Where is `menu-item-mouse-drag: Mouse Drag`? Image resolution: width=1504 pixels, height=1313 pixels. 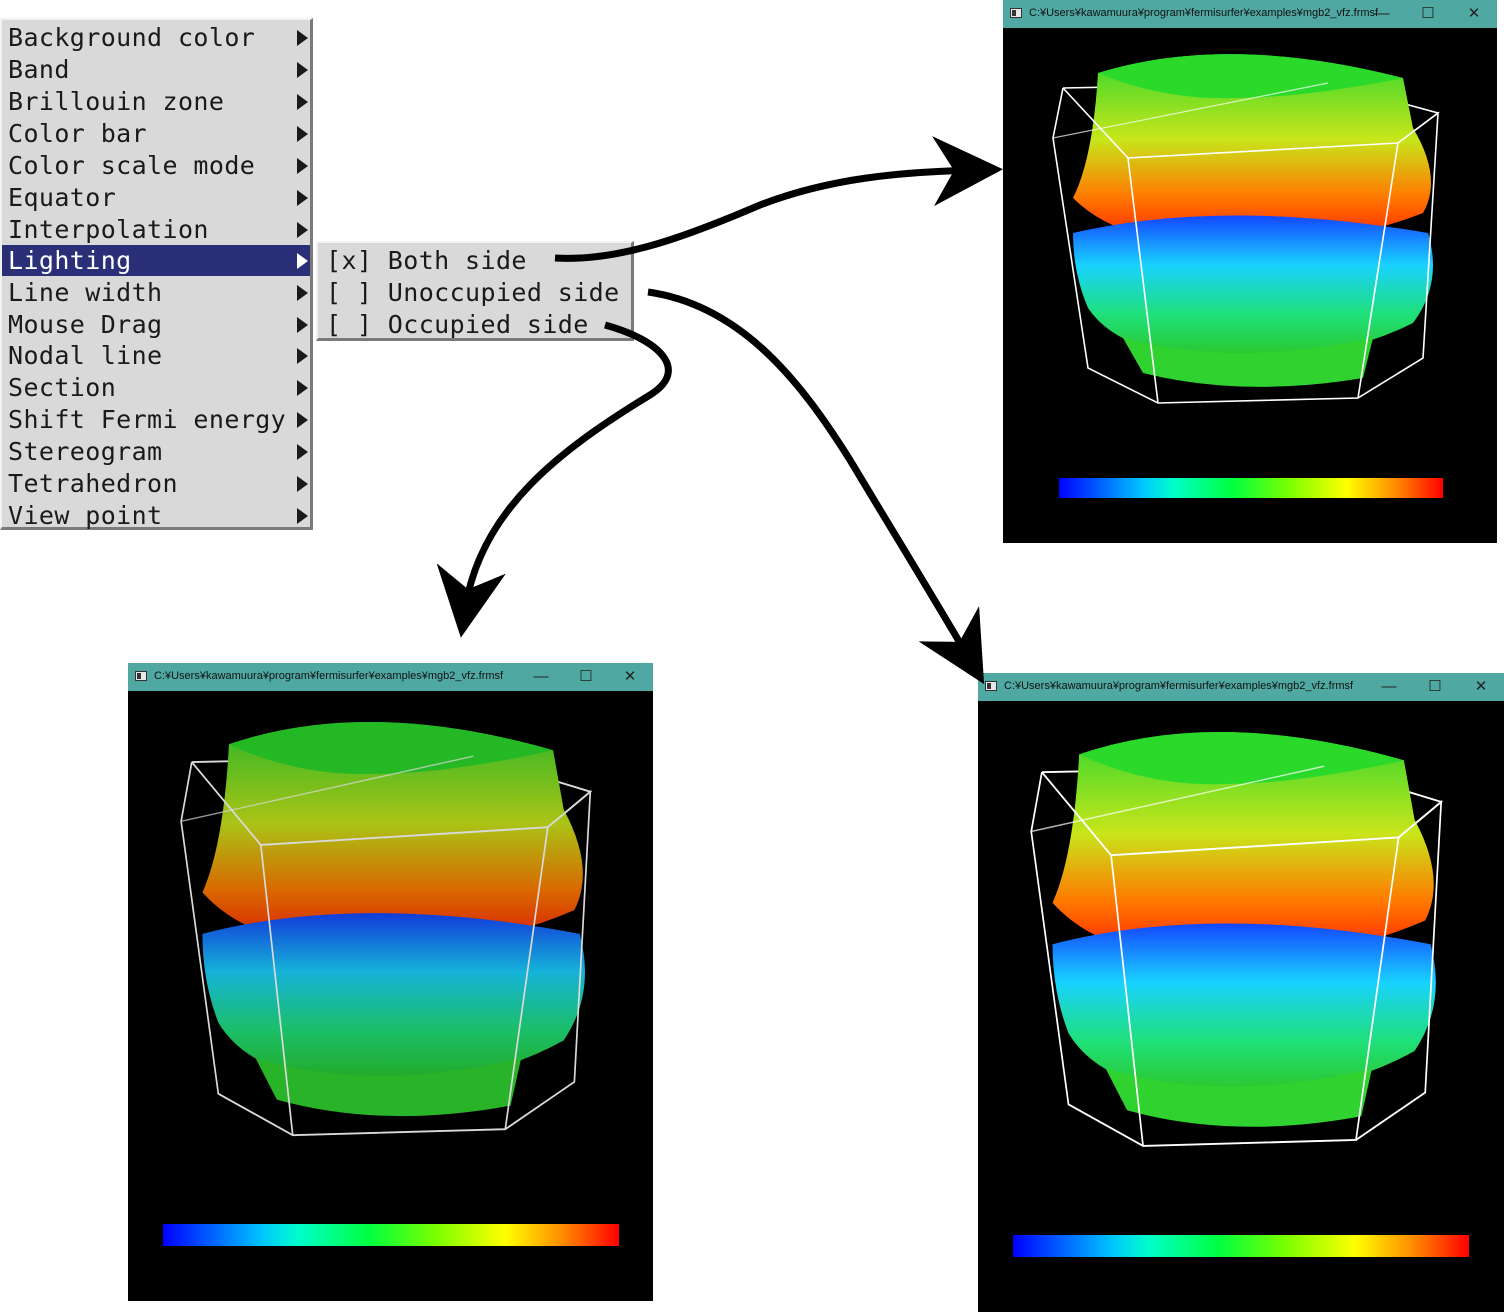
menu-item-mouse-drag: Mouse Drag is located at coordinates (156, 324).